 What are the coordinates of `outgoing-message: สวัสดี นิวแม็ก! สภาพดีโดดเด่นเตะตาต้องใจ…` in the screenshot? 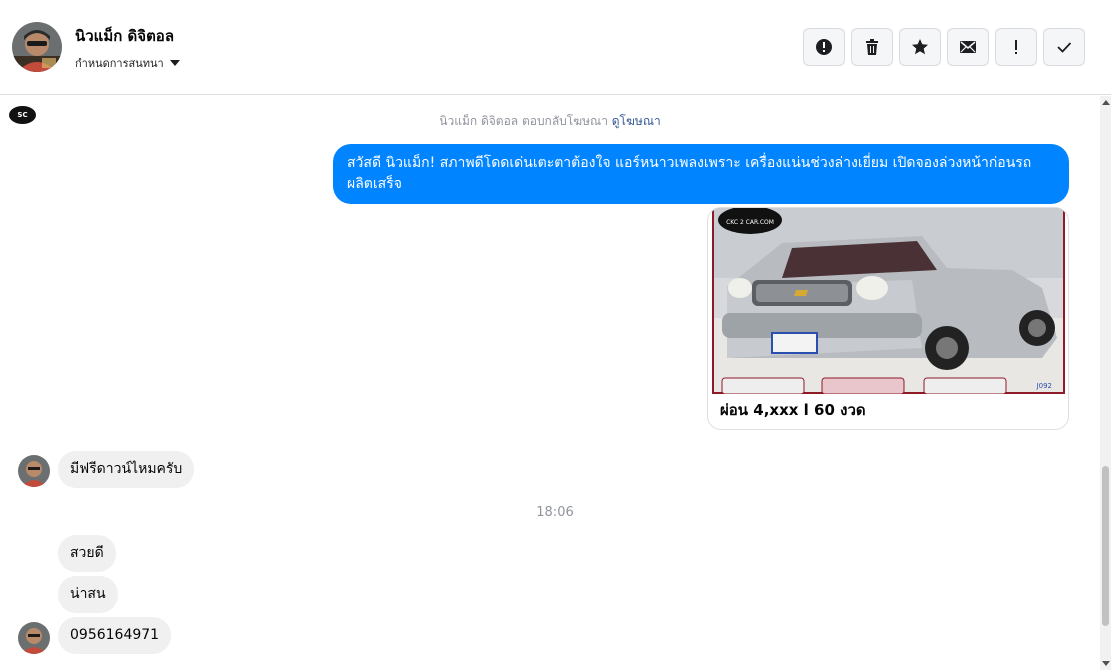 It's located at (701, 174).